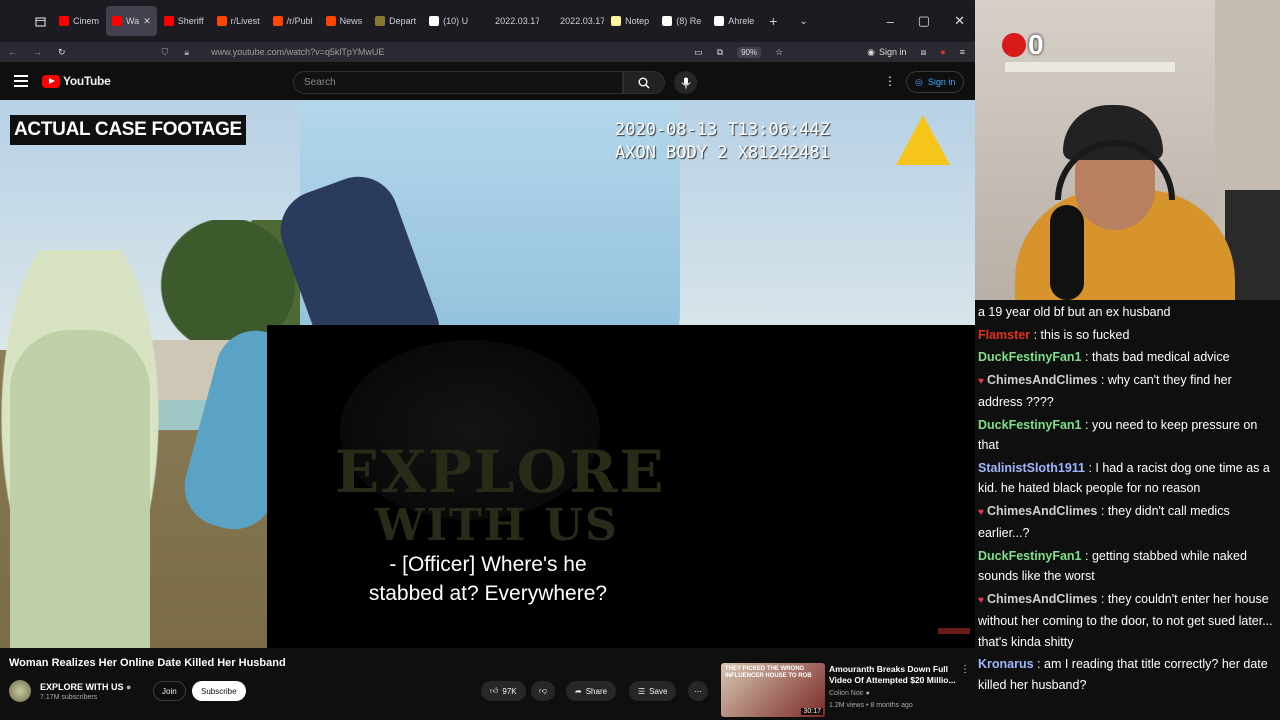 Image resolution: width=1280 pixels, height=720 pixels. I want to click on maximize-icon: ▢, so click(924, 21).